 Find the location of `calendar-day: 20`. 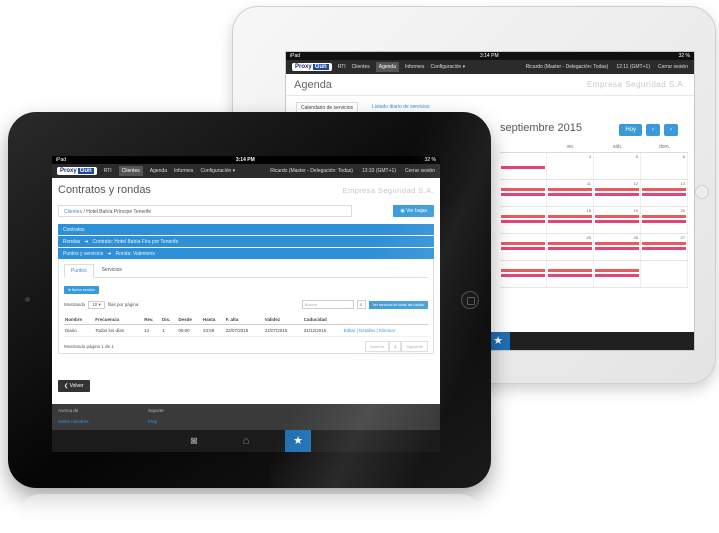

calendar-day: 20 is located at coordinates (664, 220).